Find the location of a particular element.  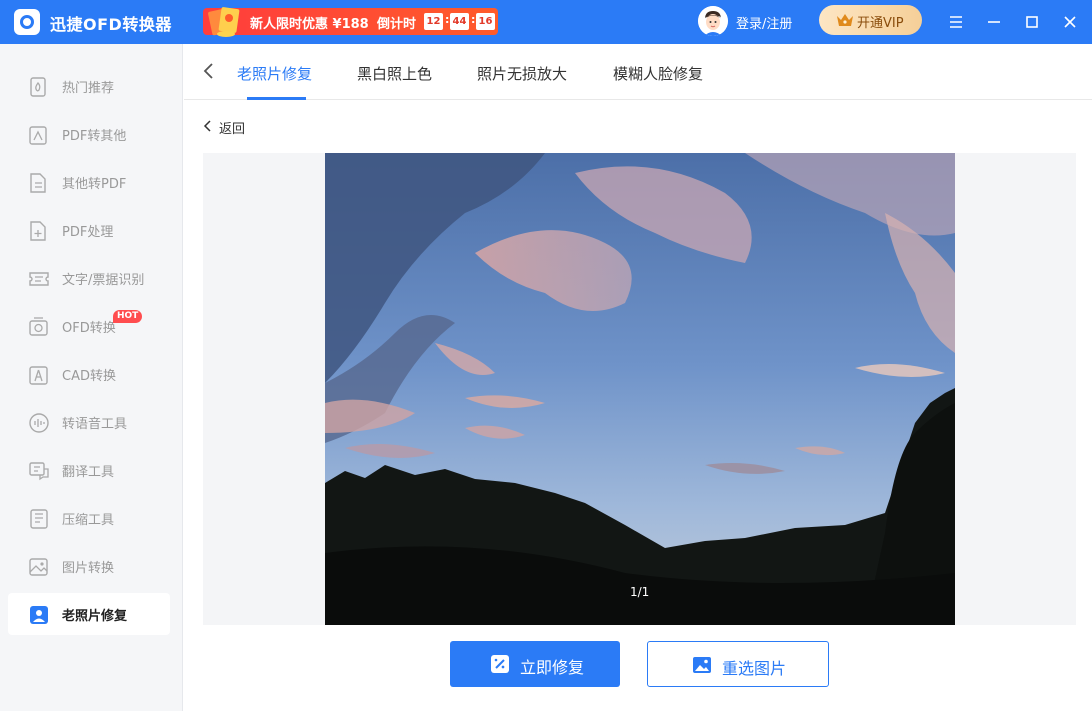

pdf-process-icon is located at coordinates (38, 231).